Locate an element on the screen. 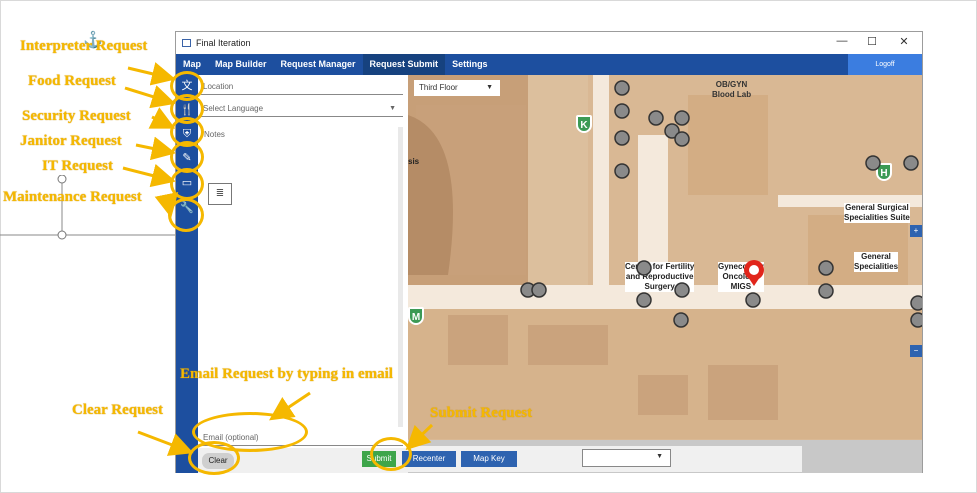  annotation-email: Email Request by typing in email is located at coordinates (286, 374).